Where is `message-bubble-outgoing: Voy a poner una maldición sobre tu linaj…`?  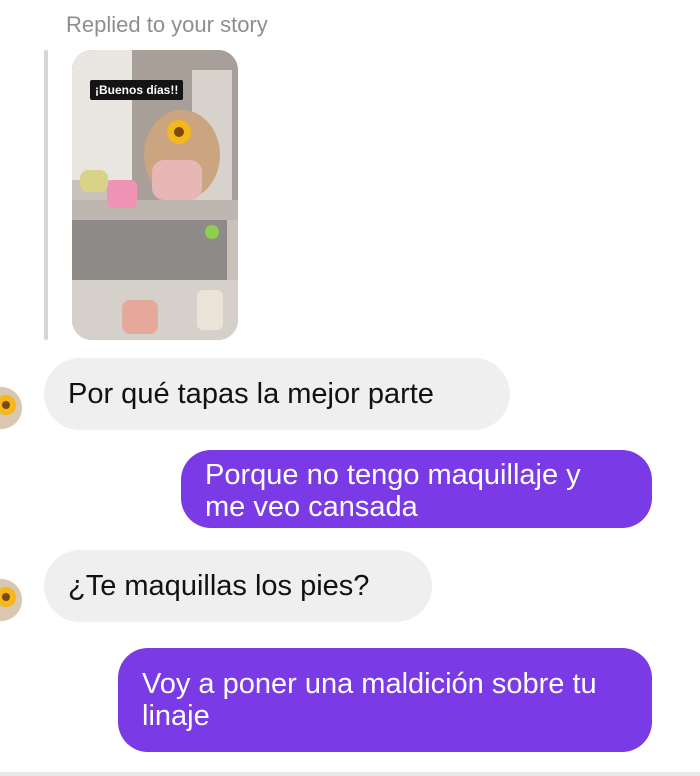 message-bubble-outgoing: Voy a poner una maldición sobre tu linaj… is located at coordinates (385, 700).